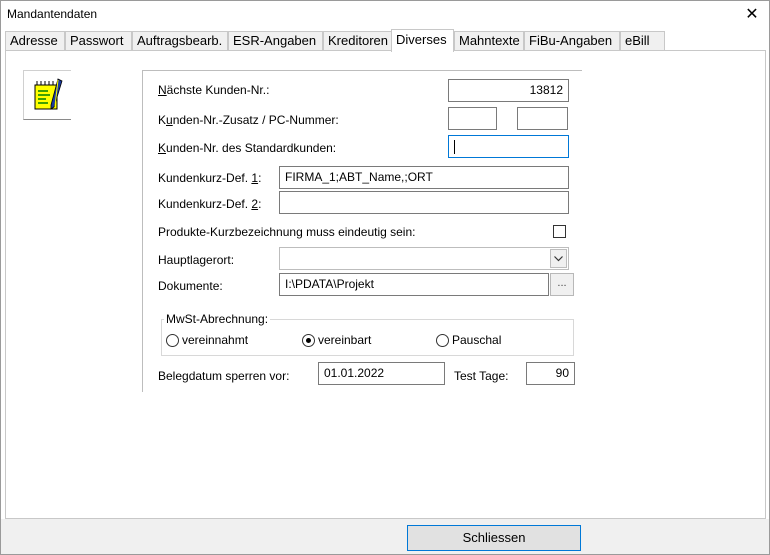 The image size is (770, 555). What do you see at coordinates (180, 41) in the screenshot?
I see `tab-auftragsbearb: Auftragsbearb.` at bounding box center [180, 41].